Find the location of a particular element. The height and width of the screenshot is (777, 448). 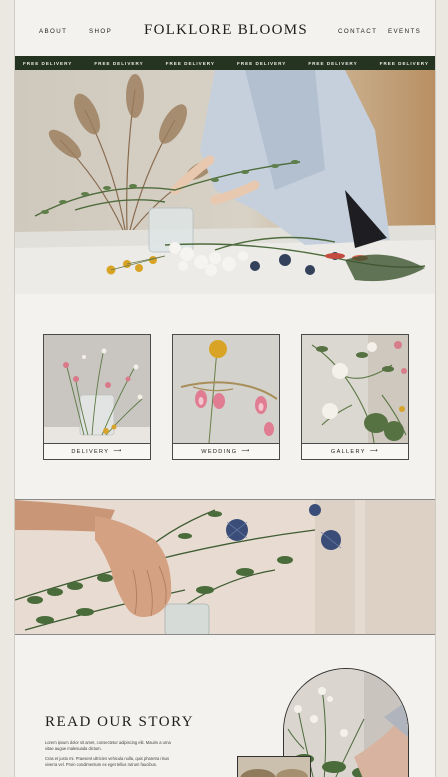

gallery-card-image is located at coordinates (355, 389).